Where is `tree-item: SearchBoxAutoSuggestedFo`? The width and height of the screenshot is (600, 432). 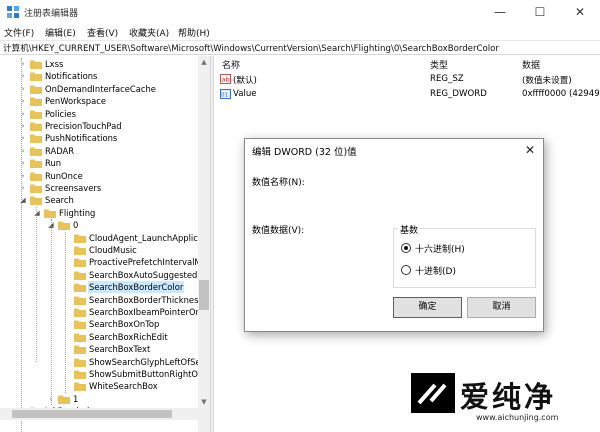
tree-item: SearchBoxAutoSuggestedFo is located at coordinates (103, 275).